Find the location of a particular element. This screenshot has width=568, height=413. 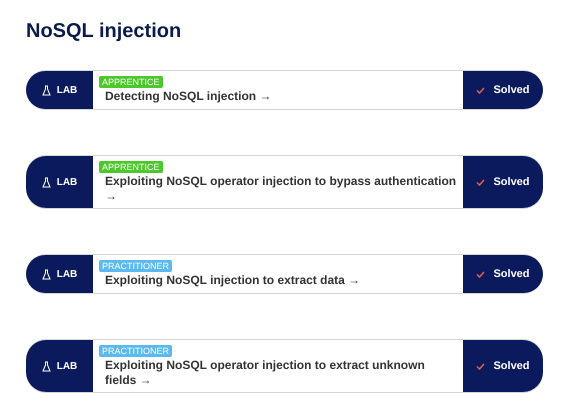

lab-link: Detecting NoSQL injection → is located at coordinates (185, 96).